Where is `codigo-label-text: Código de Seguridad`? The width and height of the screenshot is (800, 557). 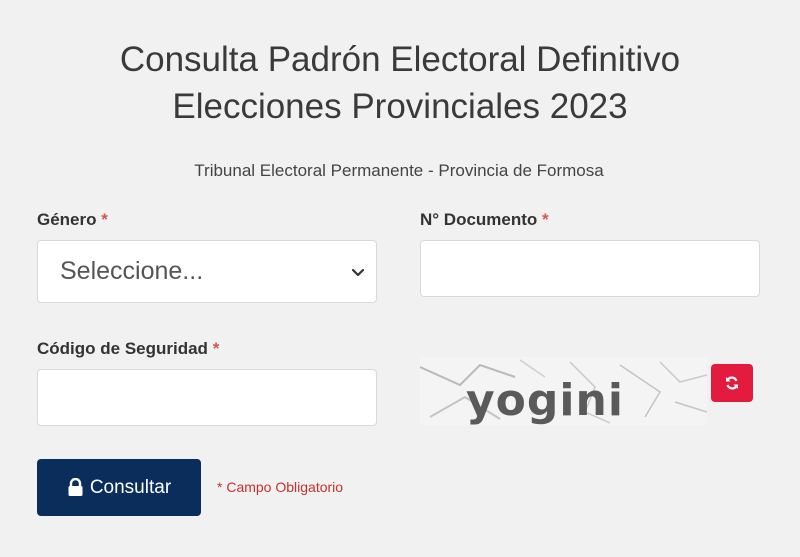 codigo-label-text: Código de Seguridad is located at coordinates (122, 348).